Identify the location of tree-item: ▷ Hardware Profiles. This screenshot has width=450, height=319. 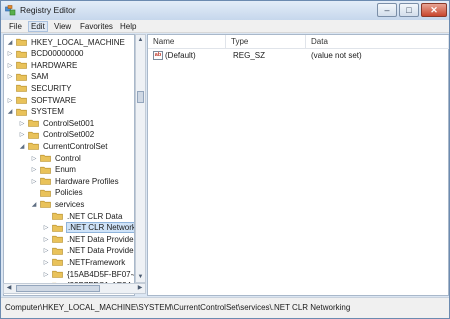
(75, 181).